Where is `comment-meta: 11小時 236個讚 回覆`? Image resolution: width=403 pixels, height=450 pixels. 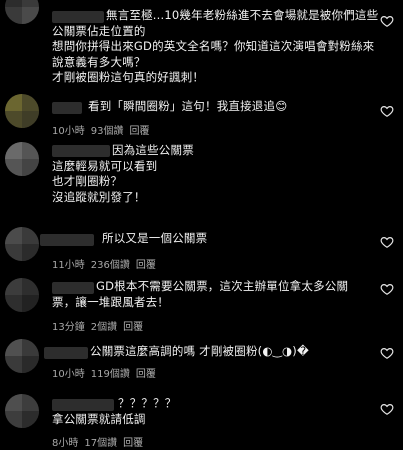
comment-meta: 11小時 236個讚 回覆 is located at coordinates (104, 263).